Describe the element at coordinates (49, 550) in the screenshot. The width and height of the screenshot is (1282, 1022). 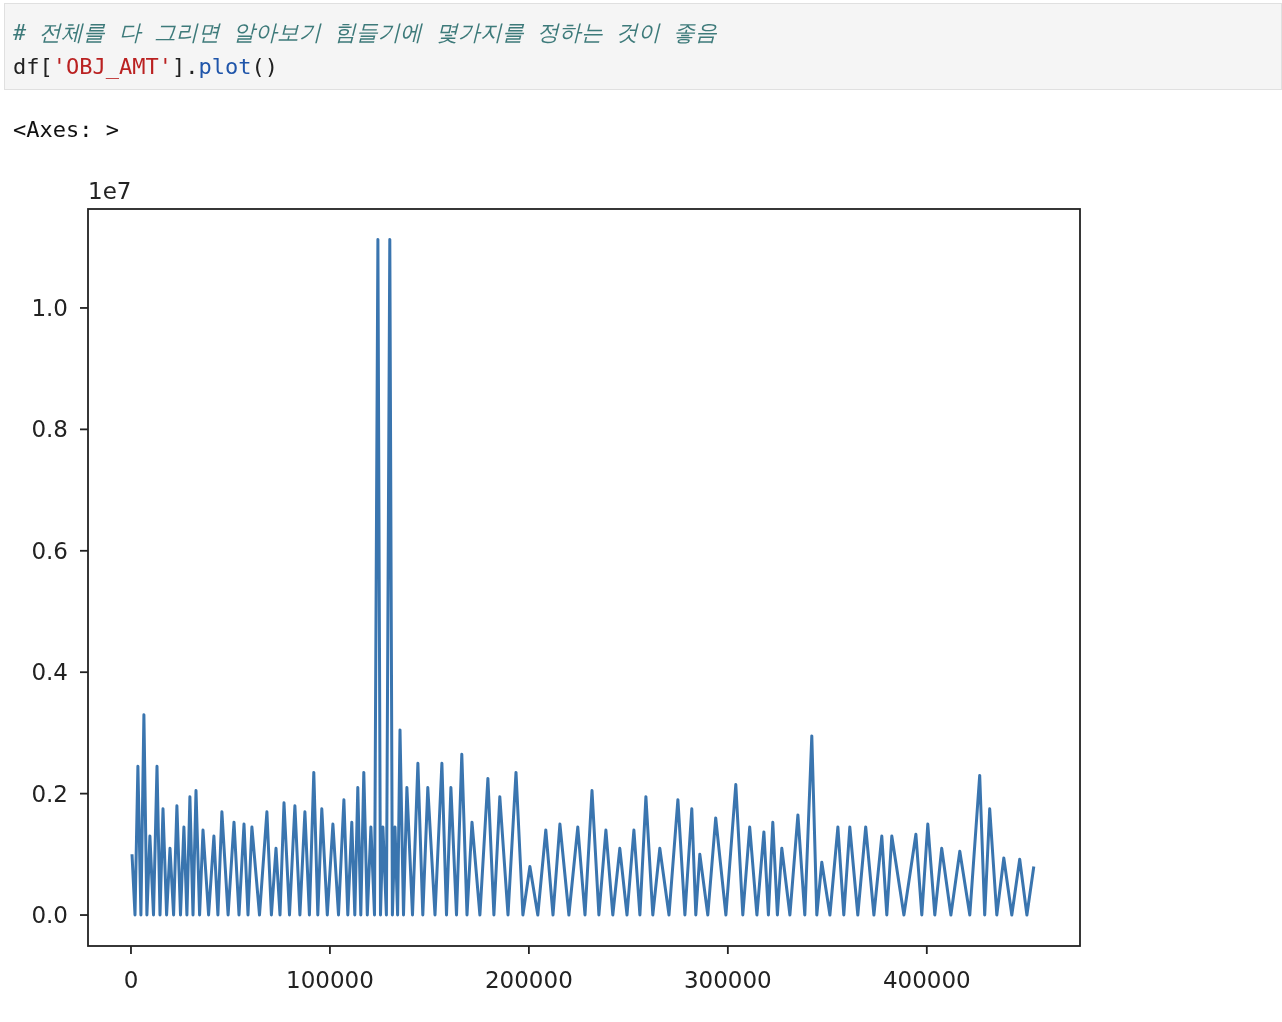
I see `tick-label: 0.6` at that location.